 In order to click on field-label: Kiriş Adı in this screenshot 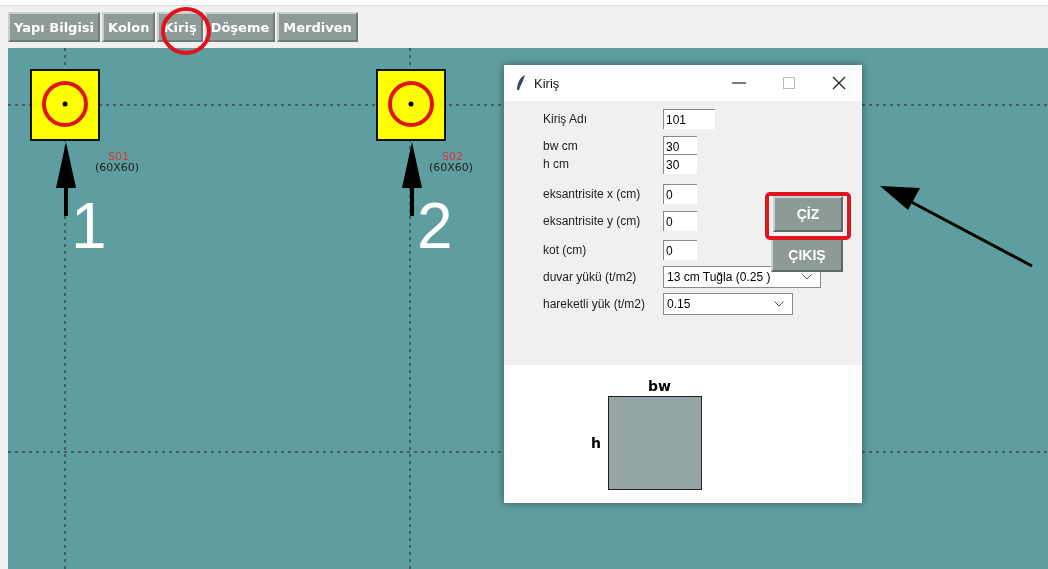, I will do `click(565, 119)`.